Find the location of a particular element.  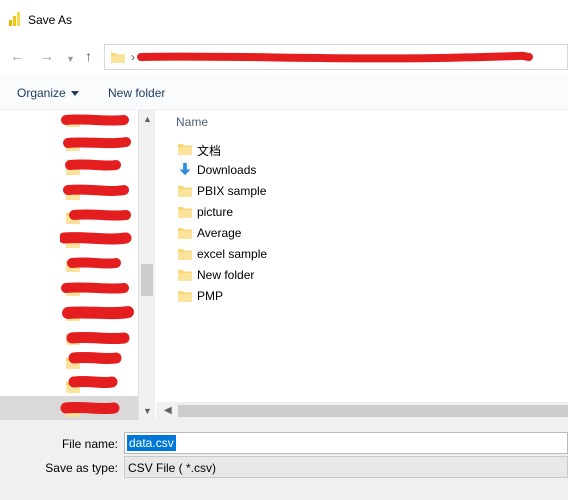

list-item-label: PMP is located at coordinates (210, 296).